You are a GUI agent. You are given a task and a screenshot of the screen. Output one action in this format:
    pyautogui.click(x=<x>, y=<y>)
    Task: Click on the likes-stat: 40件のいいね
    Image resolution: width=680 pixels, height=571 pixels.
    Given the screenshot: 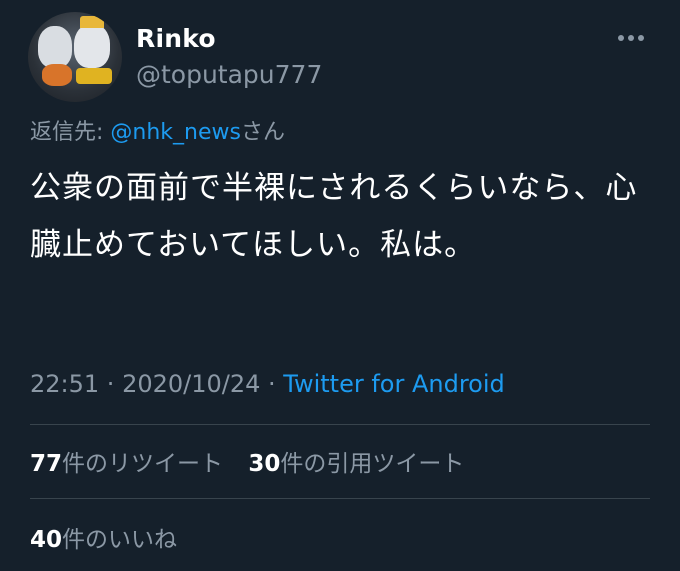 What is the action you would take?
    pyautogui.click(x=103, y=537)
    